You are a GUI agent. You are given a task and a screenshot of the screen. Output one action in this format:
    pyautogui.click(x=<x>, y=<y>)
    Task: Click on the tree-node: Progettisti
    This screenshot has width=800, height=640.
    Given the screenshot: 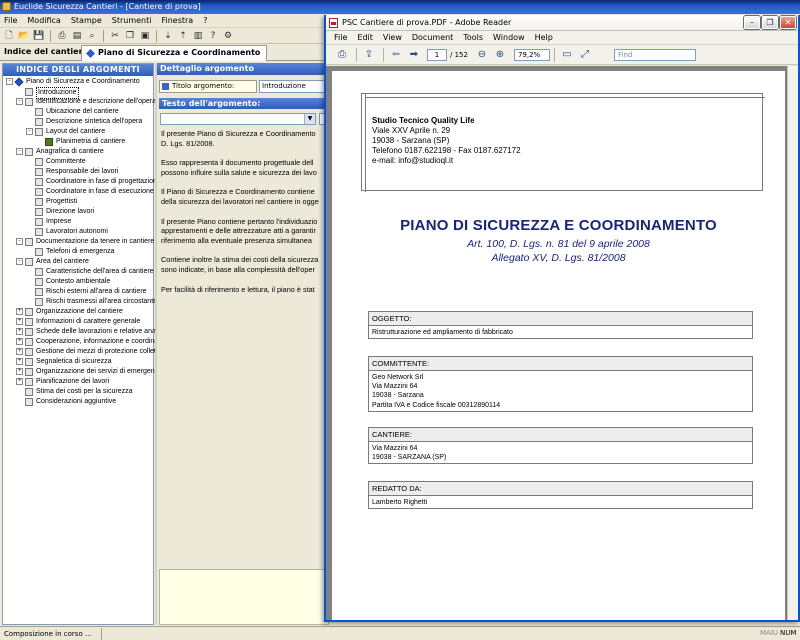 What is the action you would take?
    pyautogui.click(x=78, y=202)
    